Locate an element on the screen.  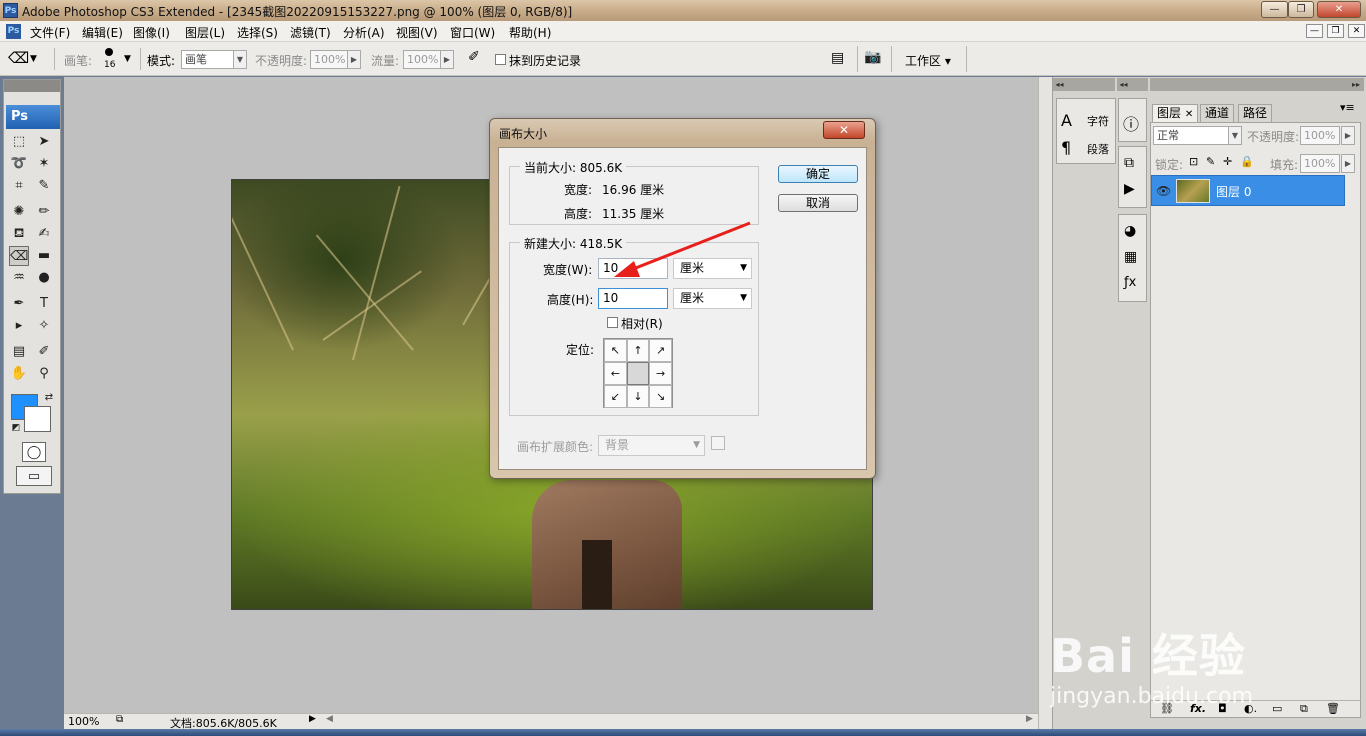
character-tab: 字符 is located at coordinates (1098, 121).